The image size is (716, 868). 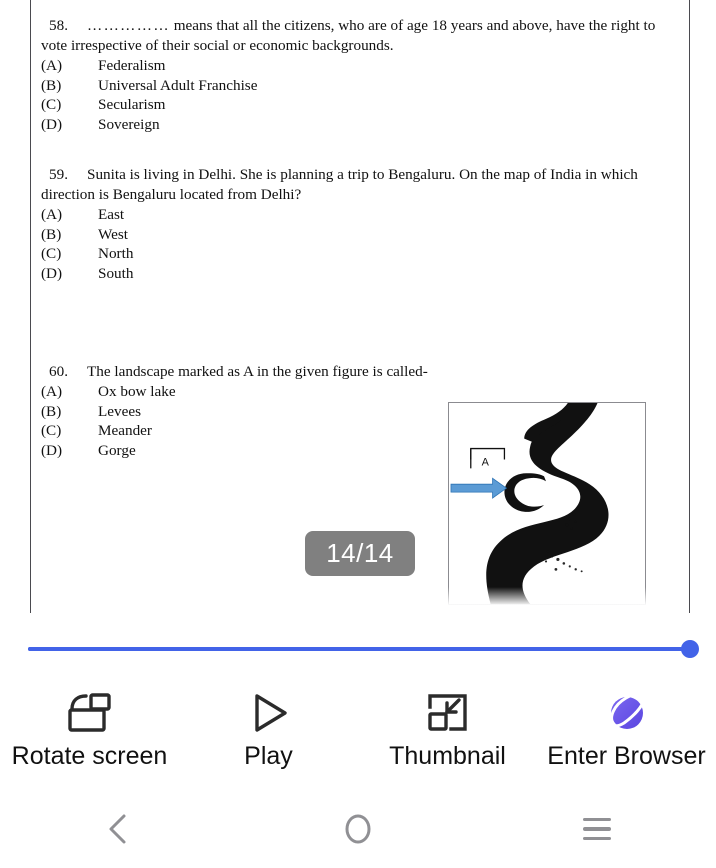 I want to click on home-icon, so click(x=358, y=829).